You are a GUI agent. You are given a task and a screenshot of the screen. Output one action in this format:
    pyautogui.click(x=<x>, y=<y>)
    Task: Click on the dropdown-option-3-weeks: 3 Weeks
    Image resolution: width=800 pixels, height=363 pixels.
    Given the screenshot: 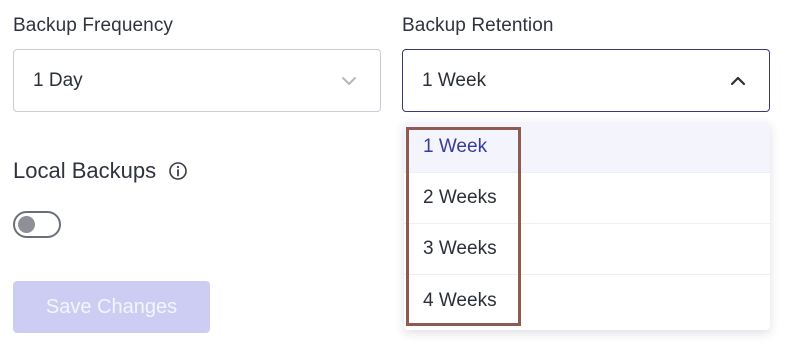 What is the action you would take?
    pyautogui.click(x=587, y=249)
    